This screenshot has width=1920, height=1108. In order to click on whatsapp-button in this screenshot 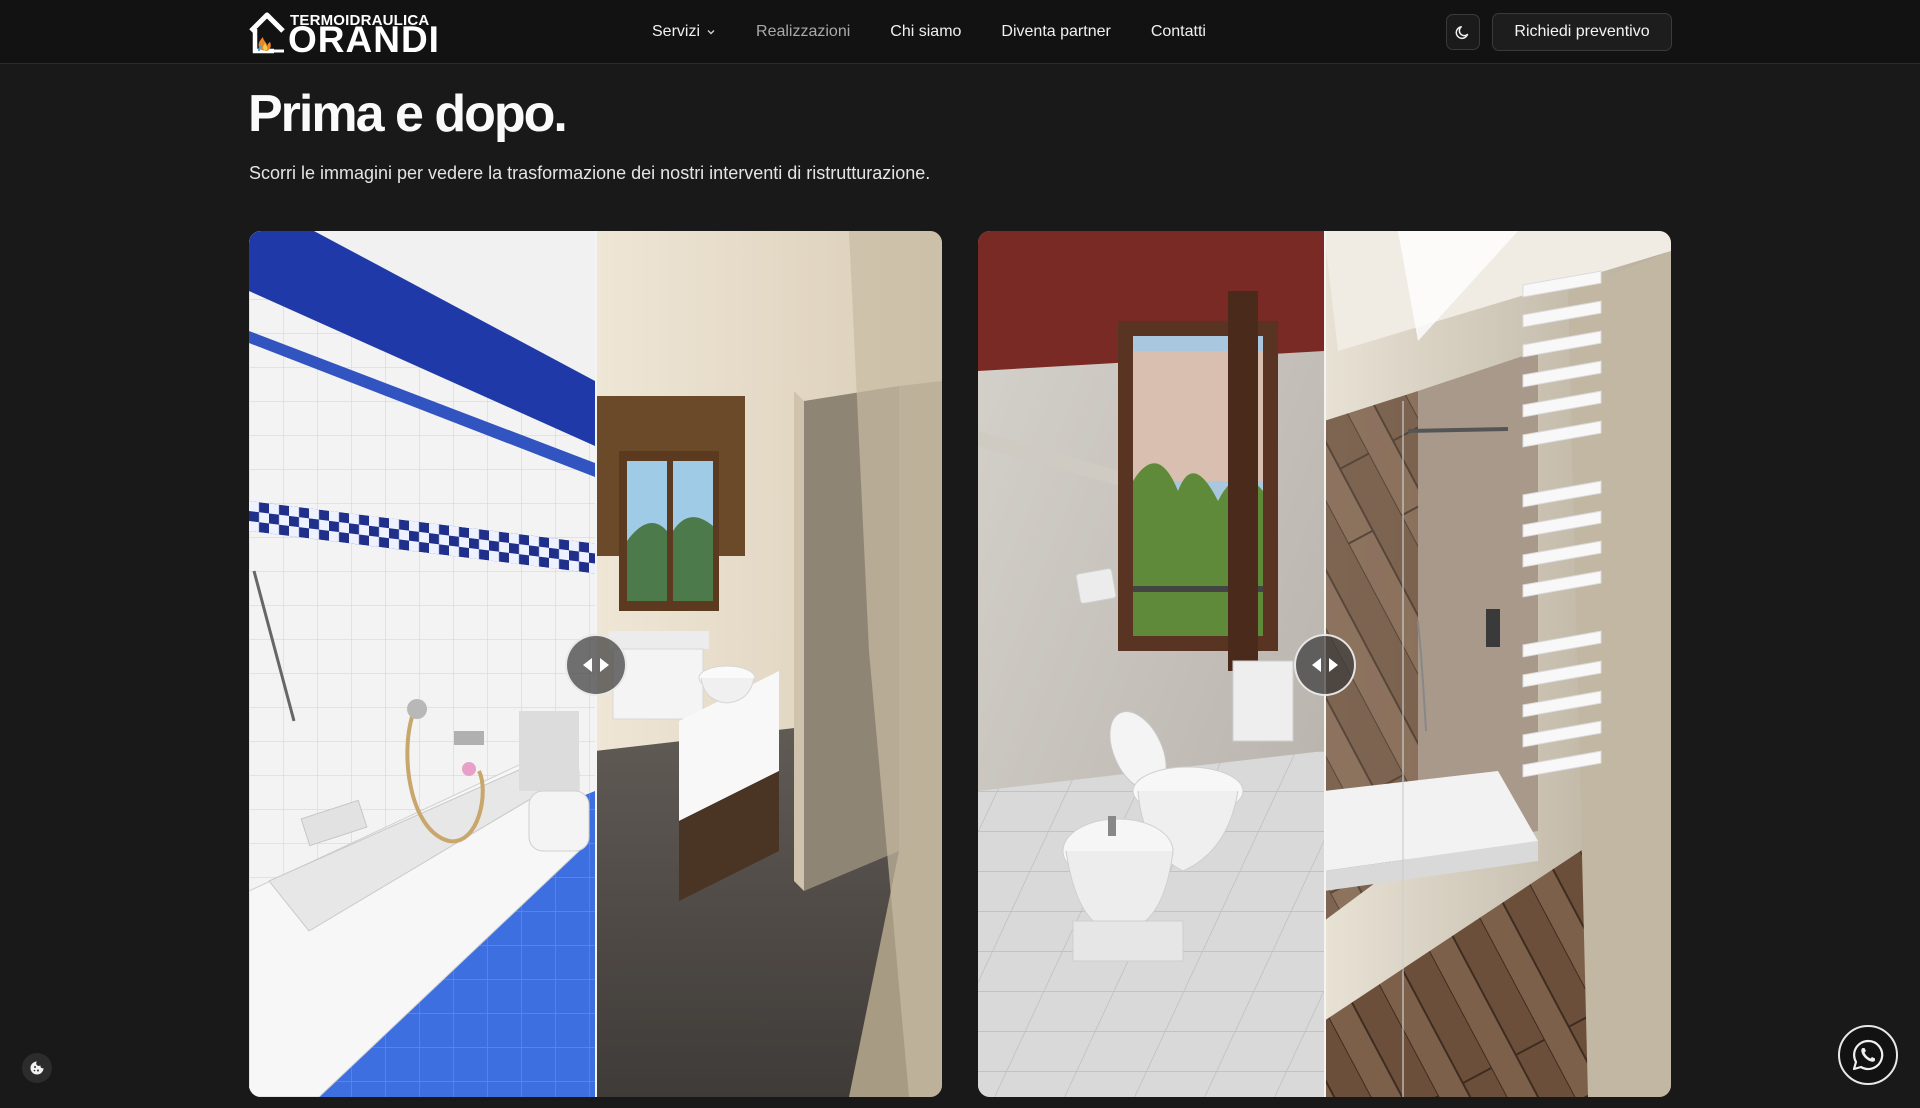, I will do `click(1868, 1055)`.